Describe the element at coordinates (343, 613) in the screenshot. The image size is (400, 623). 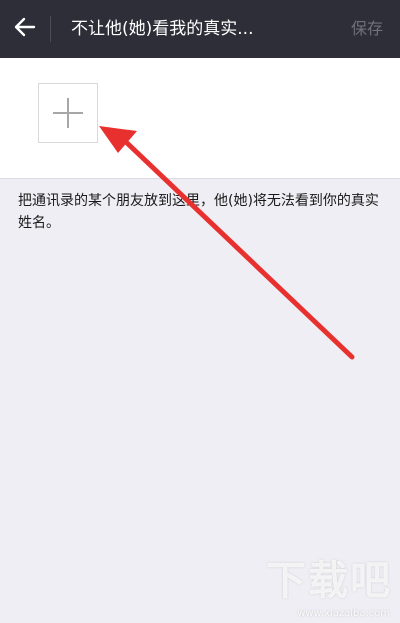
I see `watermark-url: www.xiazaiba.com` at that location.